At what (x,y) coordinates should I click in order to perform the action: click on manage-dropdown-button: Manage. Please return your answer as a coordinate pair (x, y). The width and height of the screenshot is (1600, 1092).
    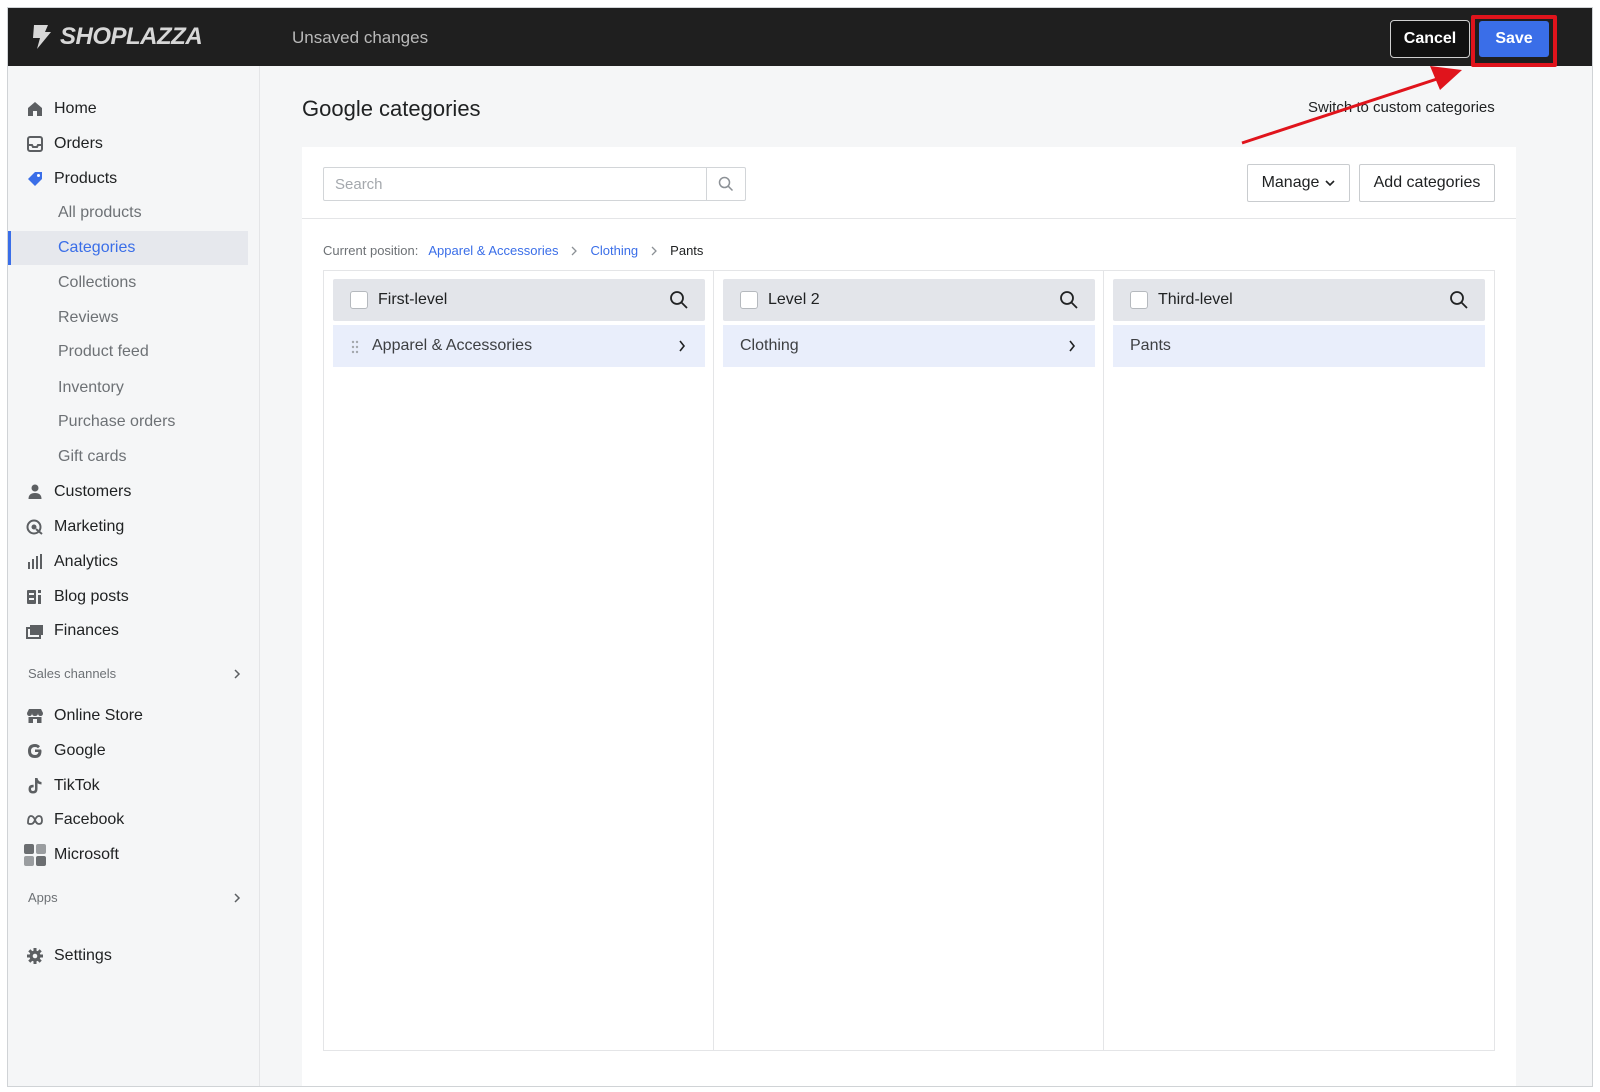
    Looking at the image, I should click on (1298, 183).